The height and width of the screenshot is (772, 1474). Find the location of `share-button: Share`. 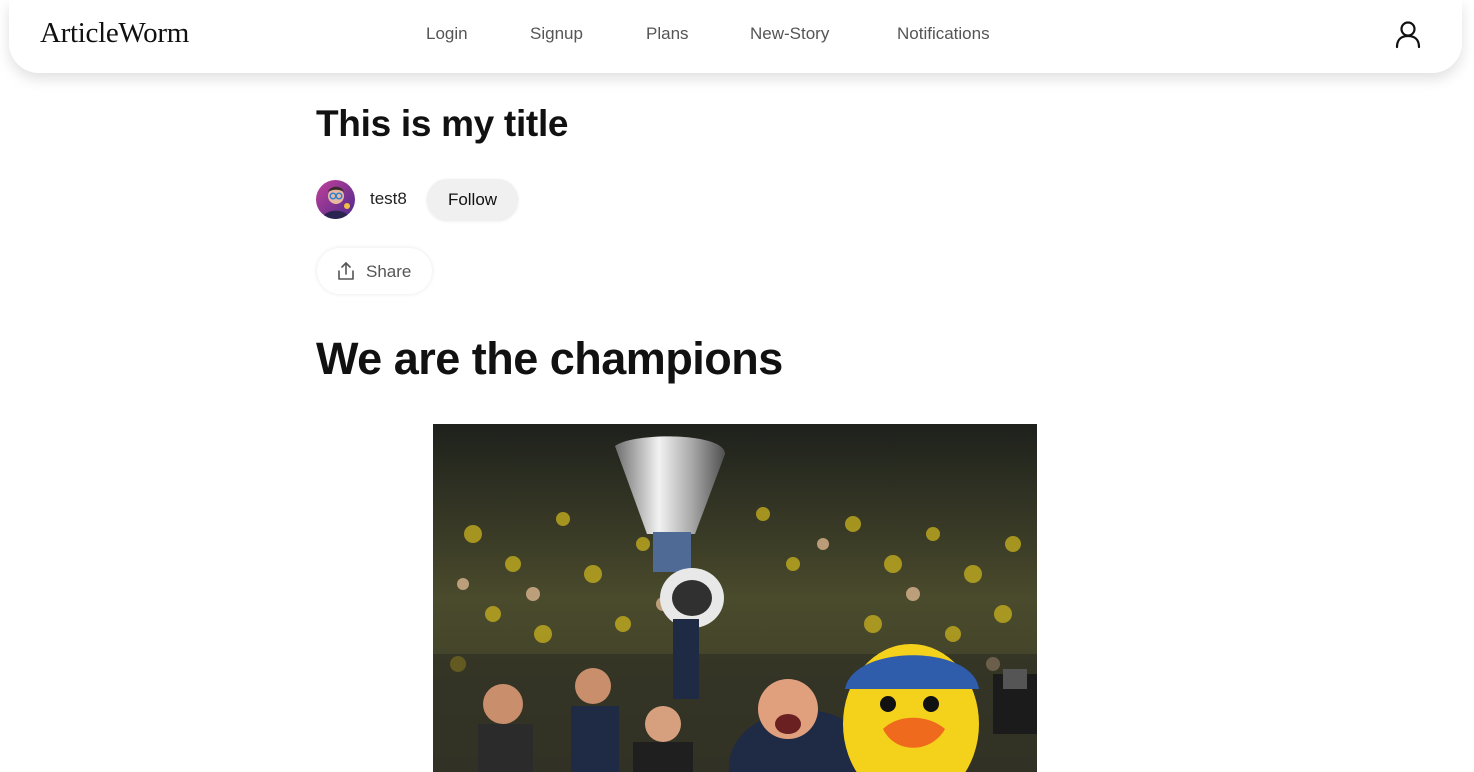

share-button: Share is located at coordinates (374, 271).